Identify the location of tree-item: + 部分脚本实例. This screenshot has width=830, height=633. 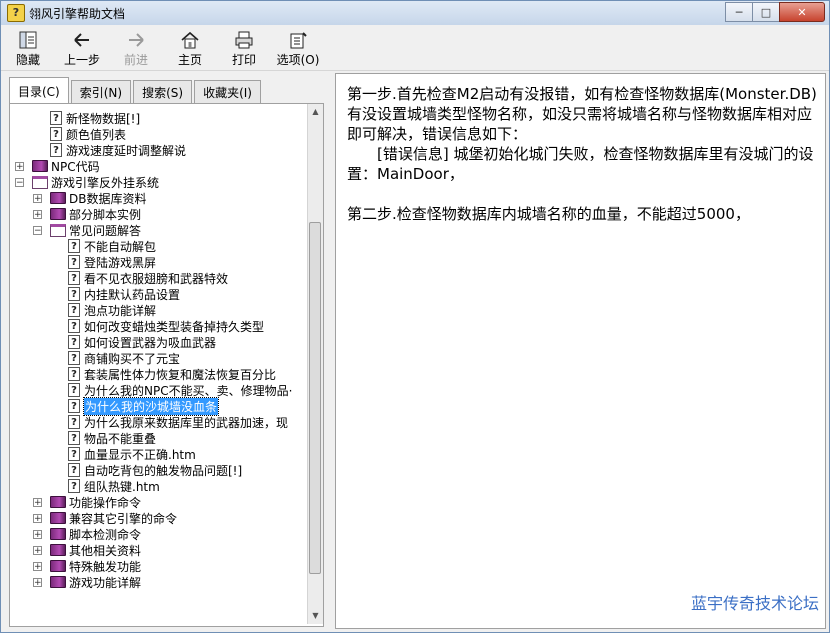
(87, 214).